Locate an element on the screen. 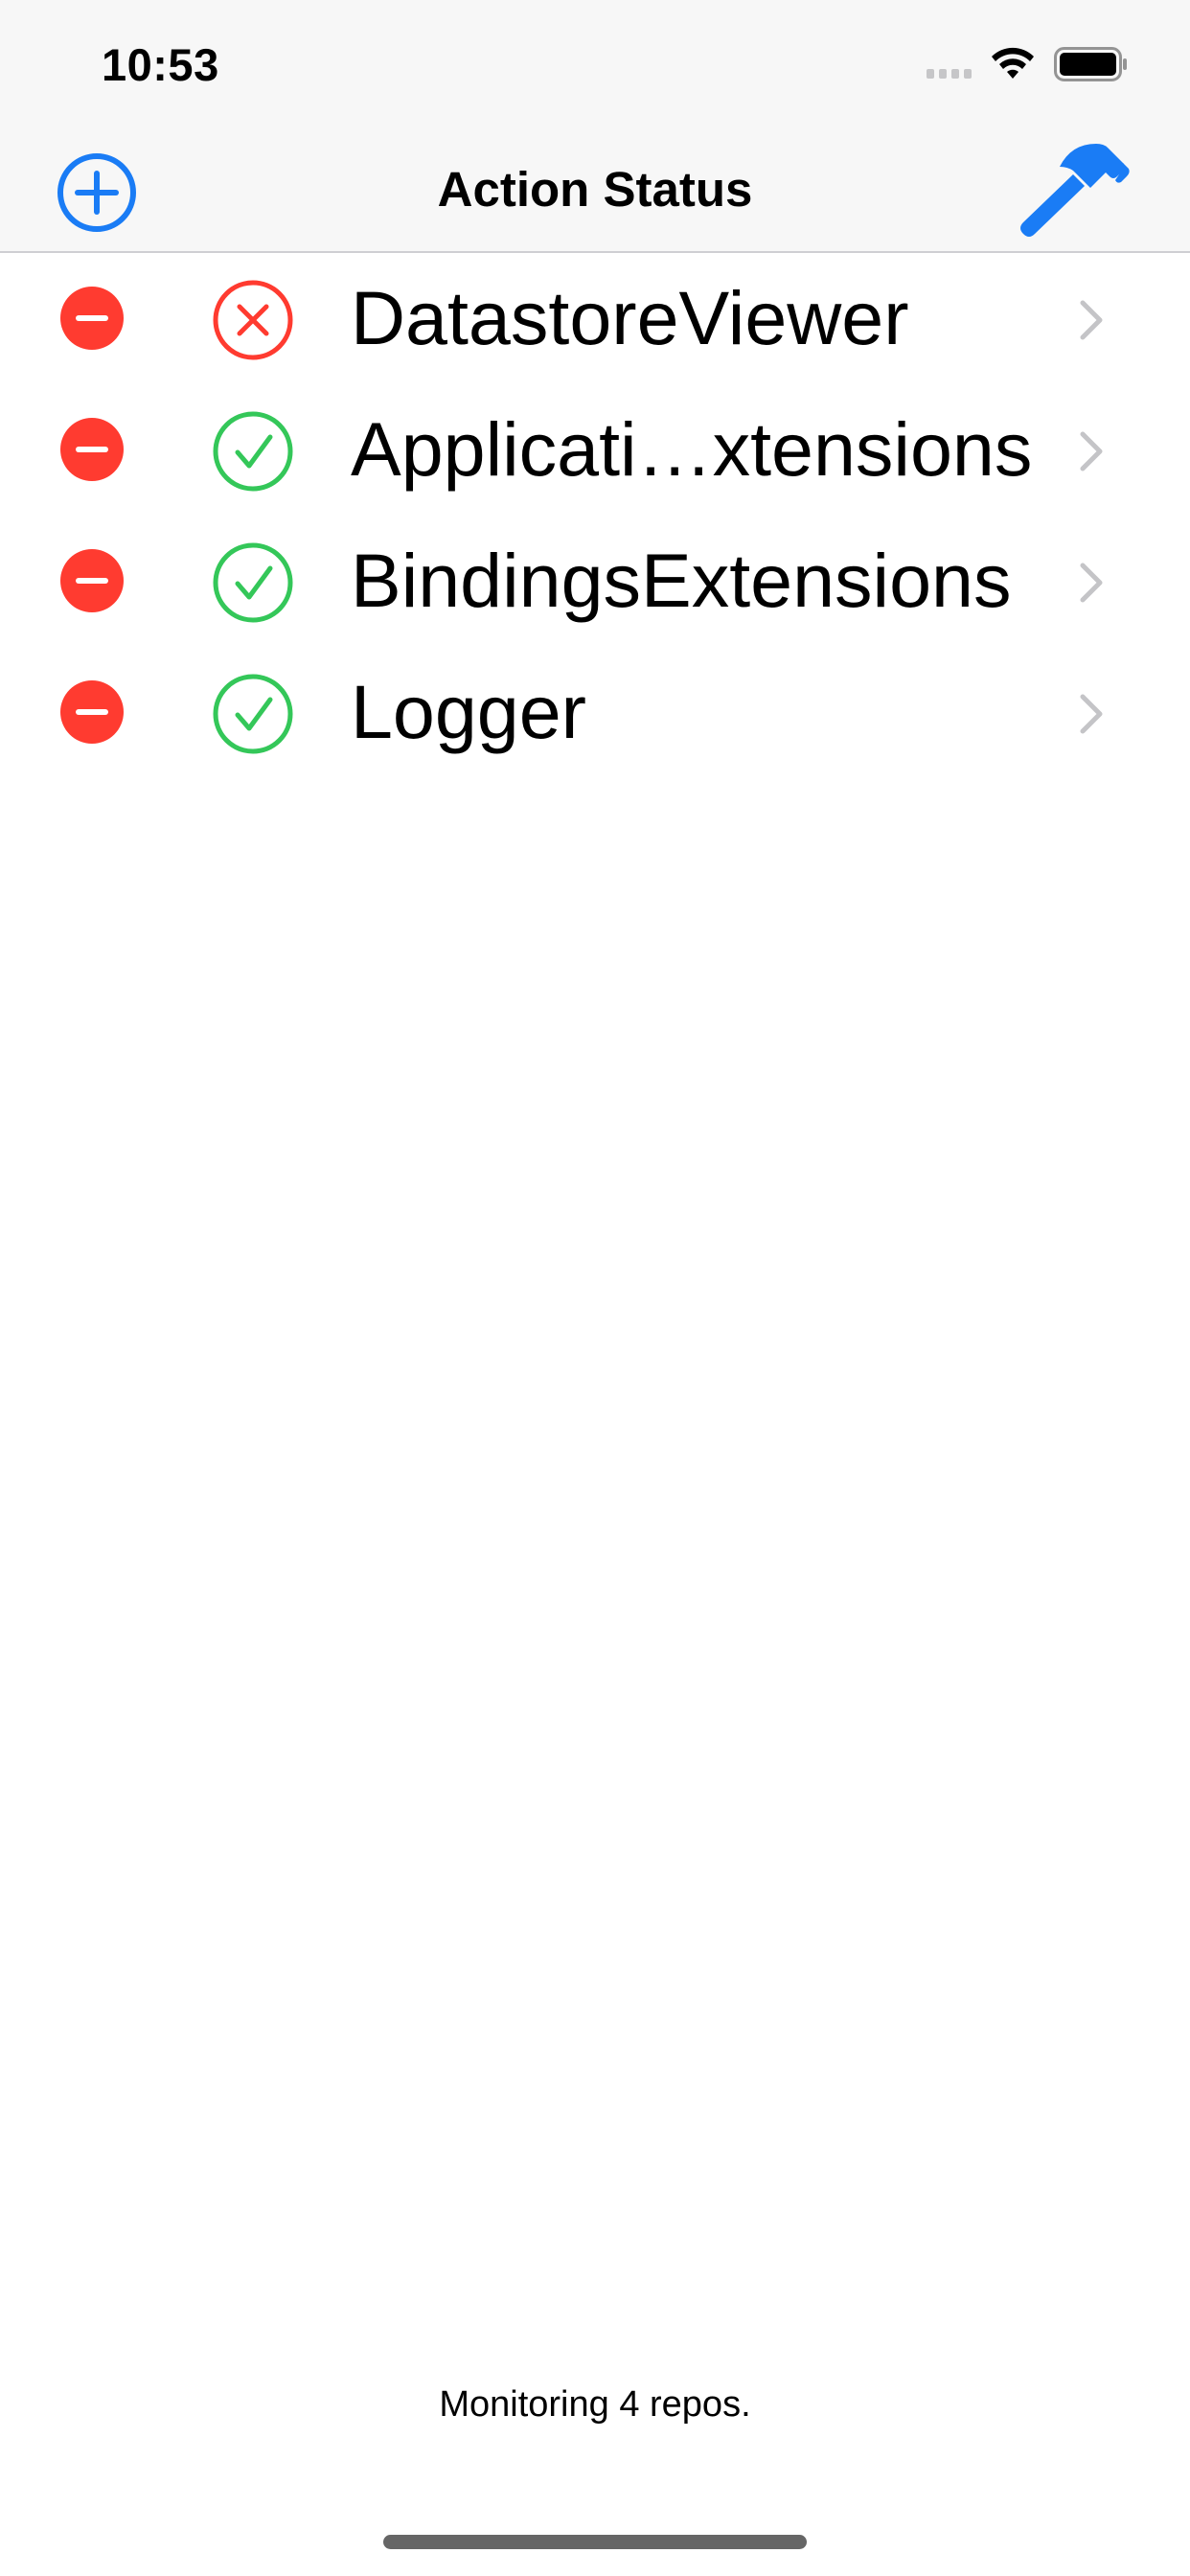 The image size is (1190, 2576). build-button is located at coordinates (1073, 190).